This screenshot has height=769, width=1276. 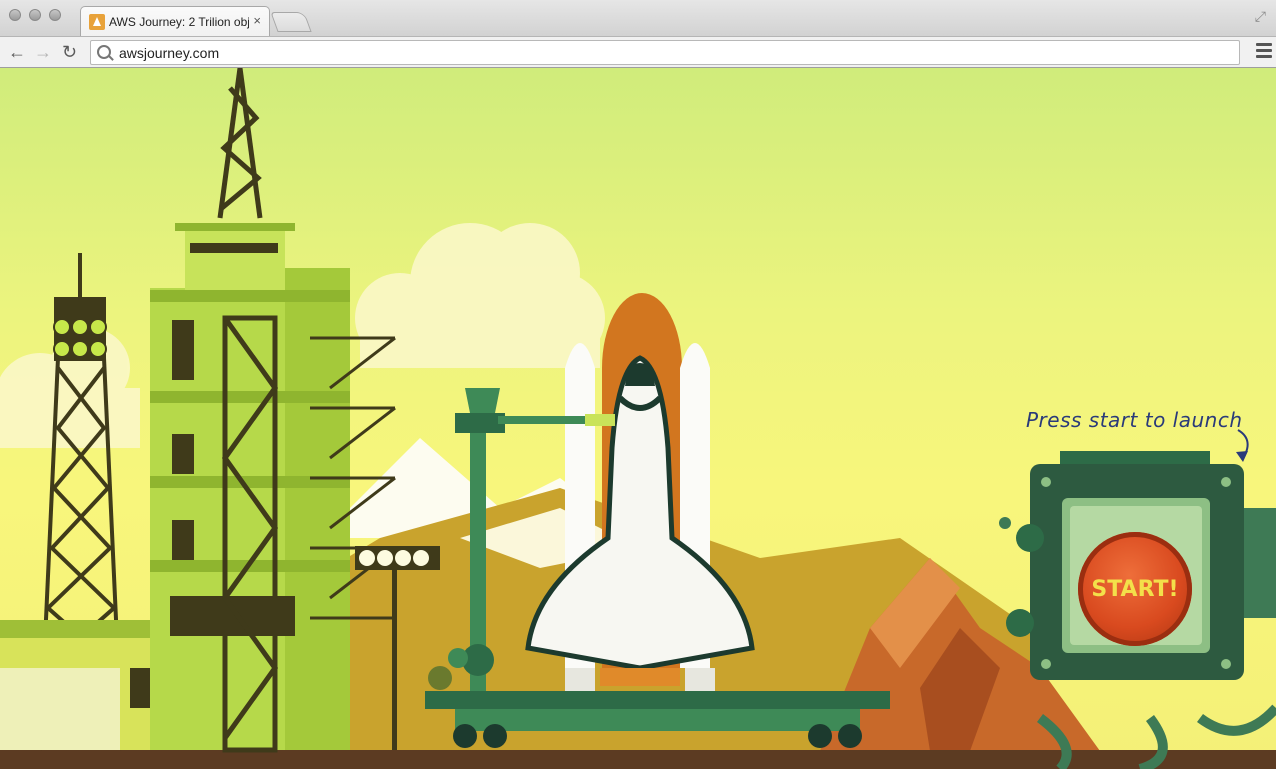 I want to click on start-button: START!, so click(x=1135, y=589).